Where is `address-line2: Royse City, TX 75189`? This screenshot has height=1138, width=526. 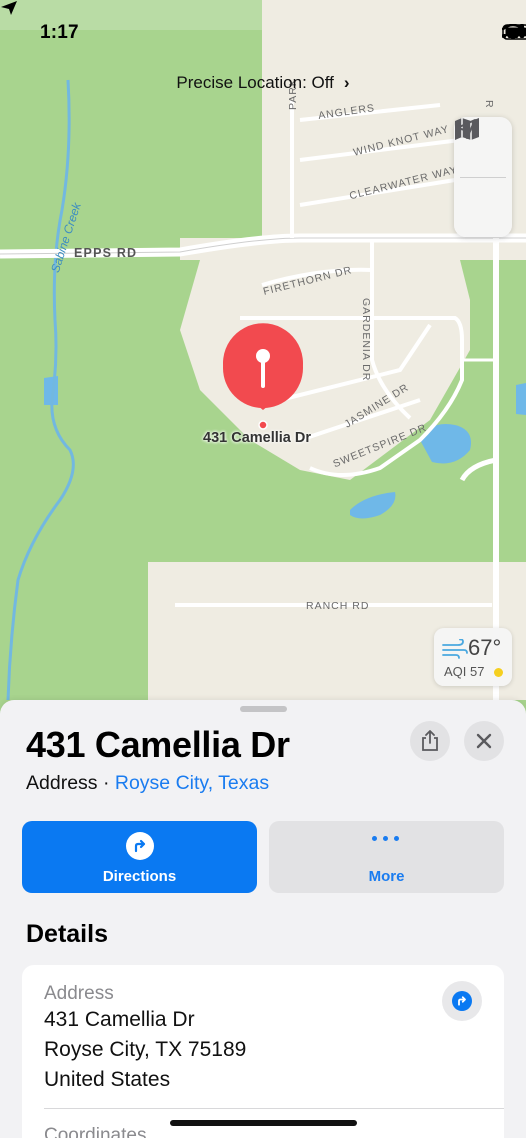
address-line2: Royse City, TX 75189 is located at coordinates (145, 1049).